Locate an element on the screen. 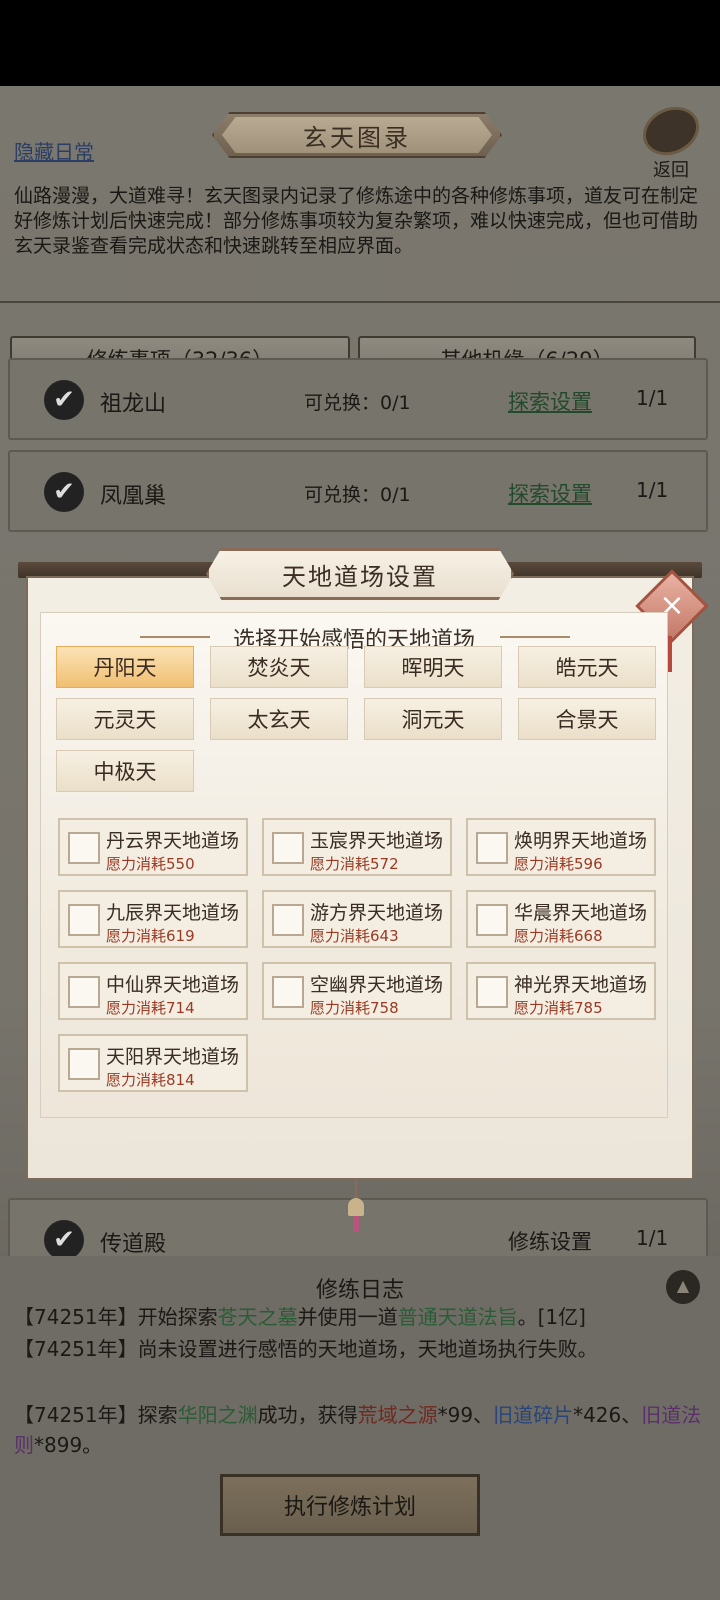  page-title: 玄天图录 is located at coordinates (357, 135).